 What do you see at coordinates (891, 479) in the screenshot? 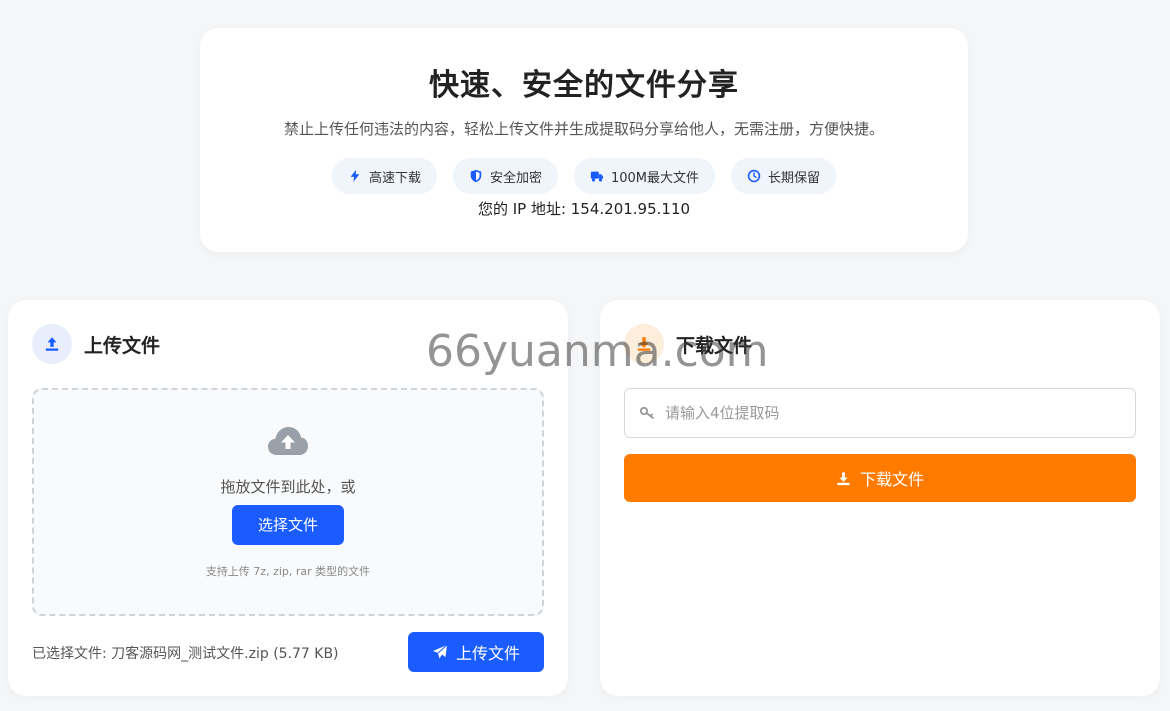
I see `download-button-label: 下载文件` at bounding box center [891, 479].